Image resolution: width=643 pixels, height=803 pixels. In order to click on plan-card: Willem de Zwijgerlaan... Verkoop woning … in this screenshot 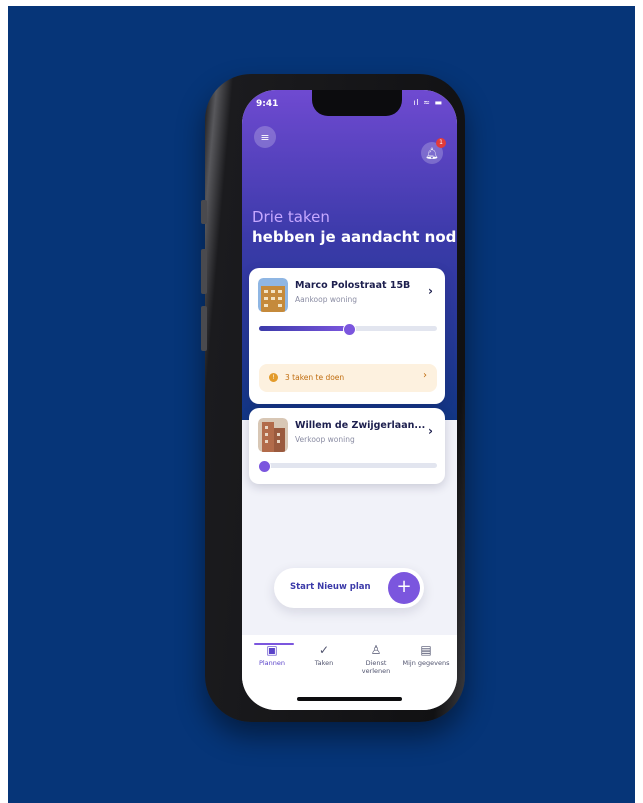, I will do `click(347, 446)`.